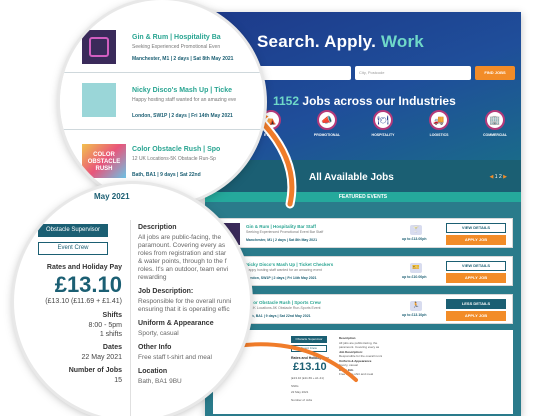 The height and width of the screenshot is (416, 541). I want to click on zoom-desc-line: paramount. Covering every as, so click(182, 245).